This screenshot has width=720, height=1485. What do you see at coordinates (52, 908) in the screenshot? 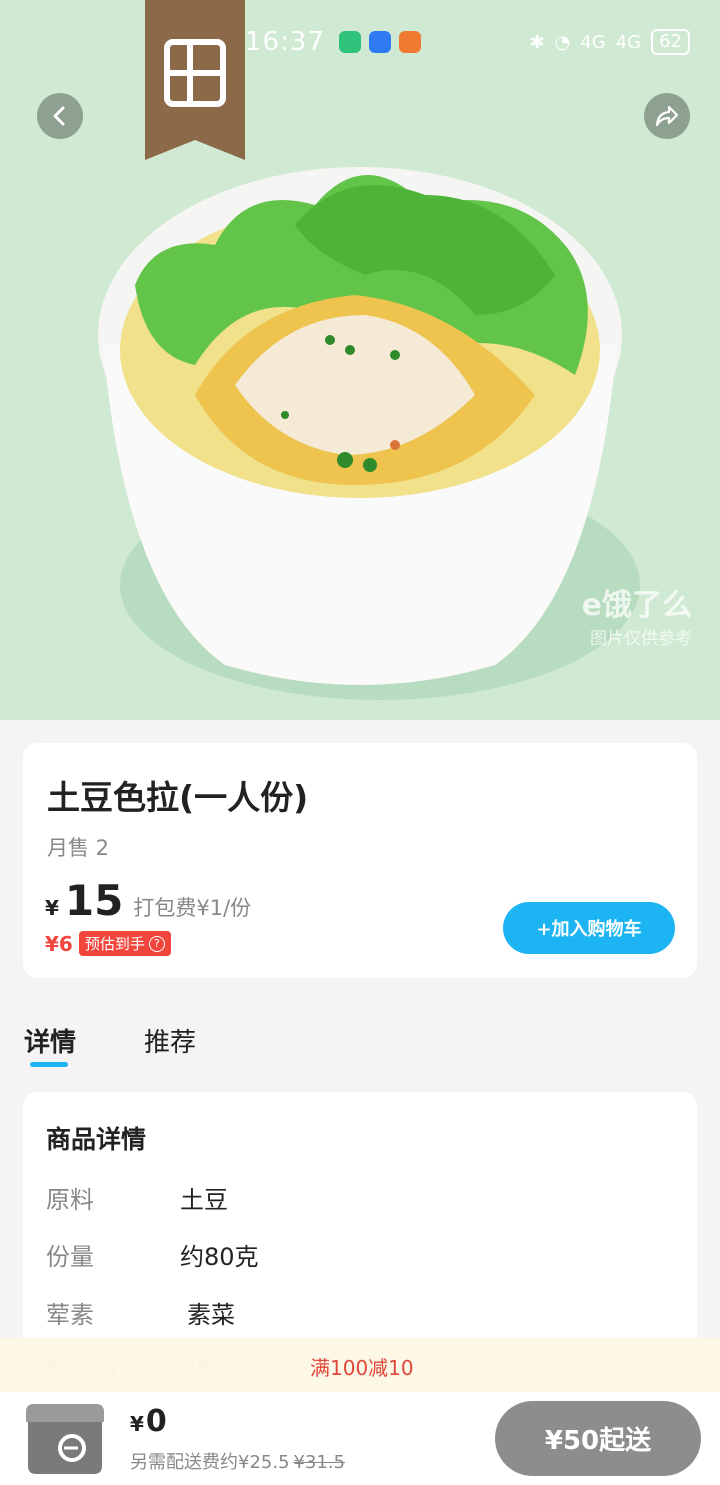
I see `price-currency: ¥` at bounding box center [52, 908].